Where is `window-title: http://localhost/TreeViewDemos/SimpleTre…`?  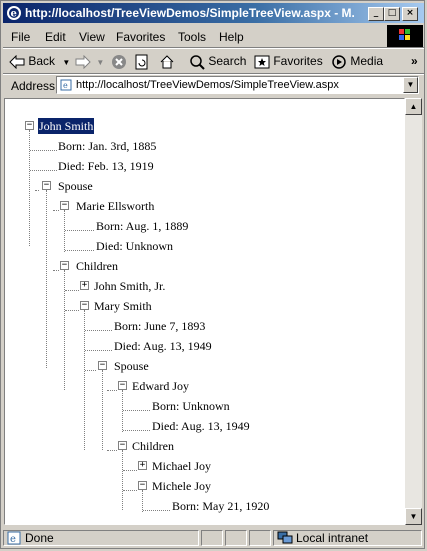
window-title: http://localhost/TreeViewDemos/SimpleTre… is located at coordinates (190, 13).